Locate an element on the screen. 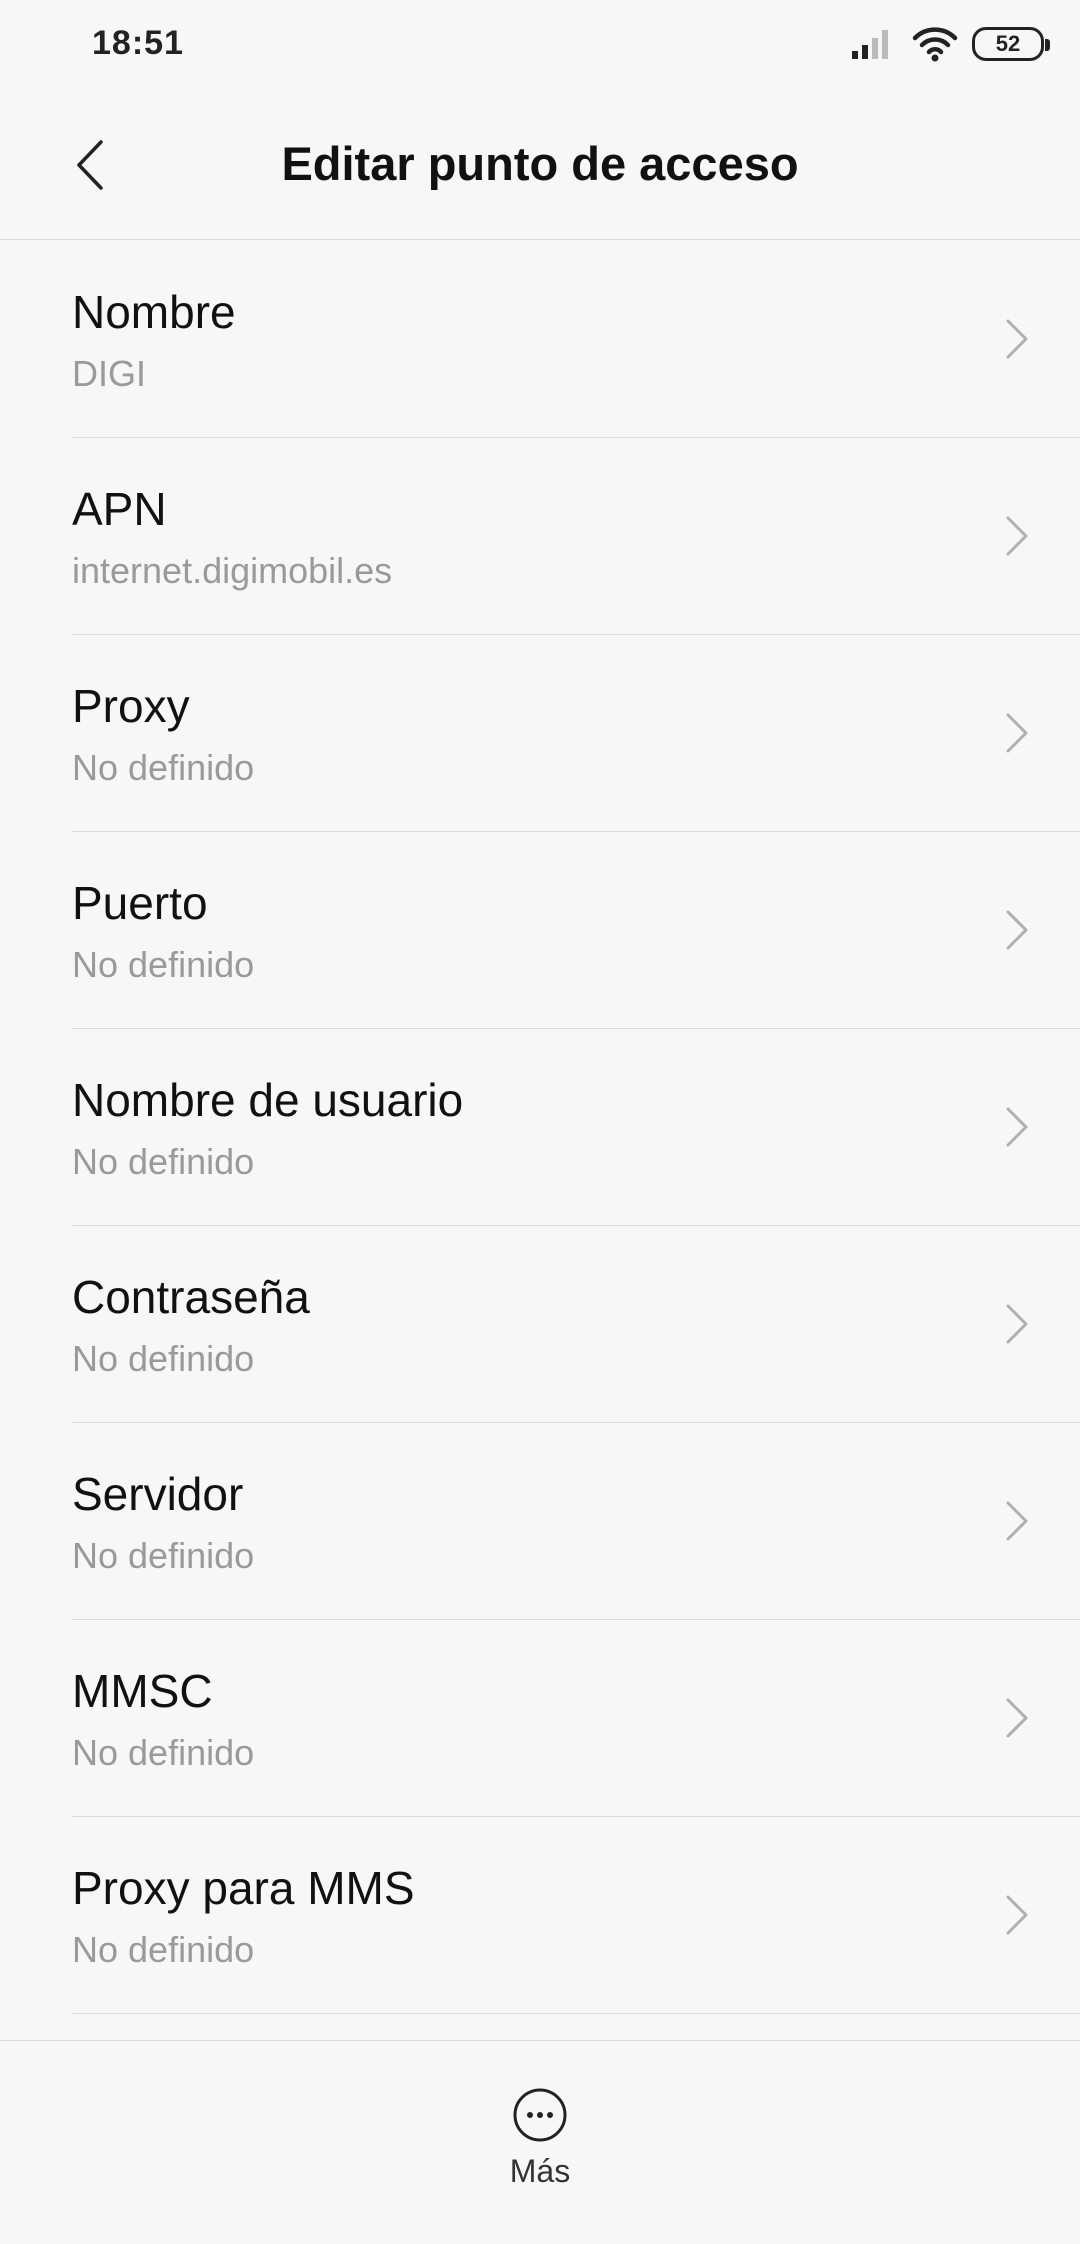 The image size is (1080, 2244). more-button: Más is located at coordinates (540, 2147).